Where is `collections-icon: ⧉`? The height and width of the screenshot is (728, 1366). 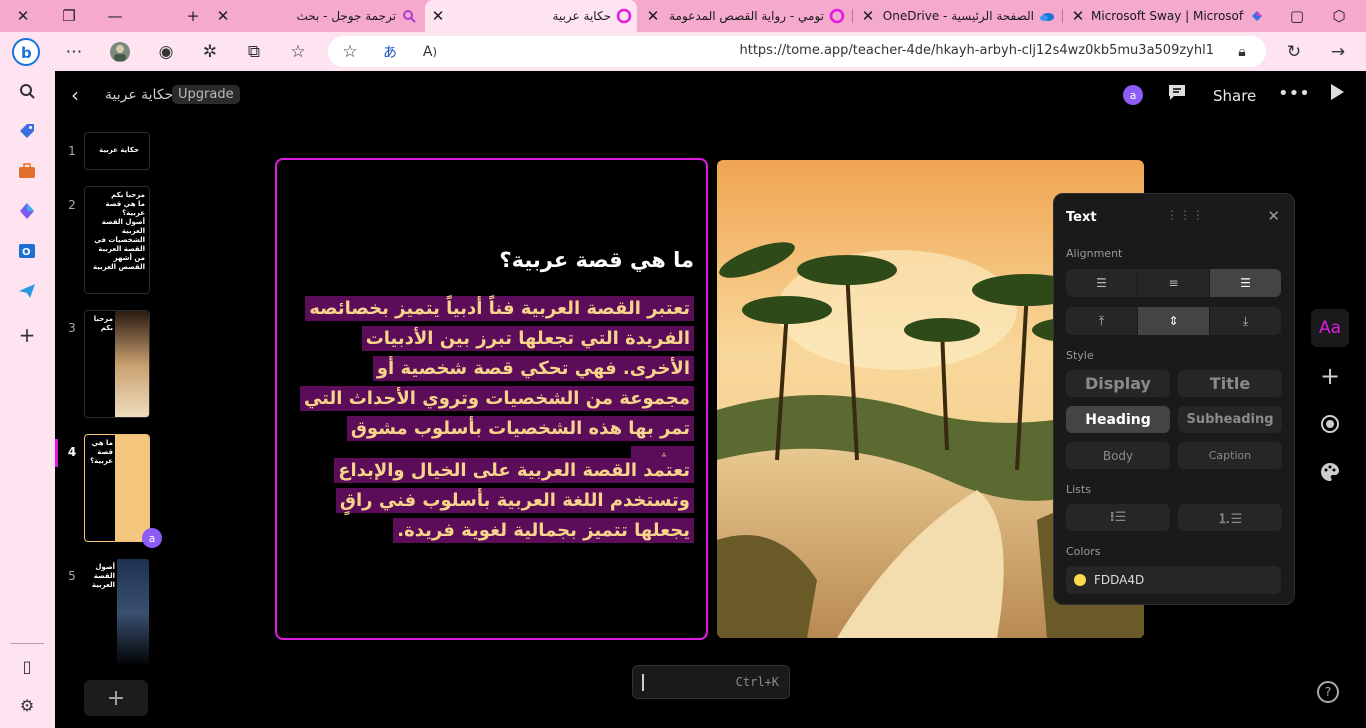 collections-icon: ⧉ is located at coordinates (254, 52).